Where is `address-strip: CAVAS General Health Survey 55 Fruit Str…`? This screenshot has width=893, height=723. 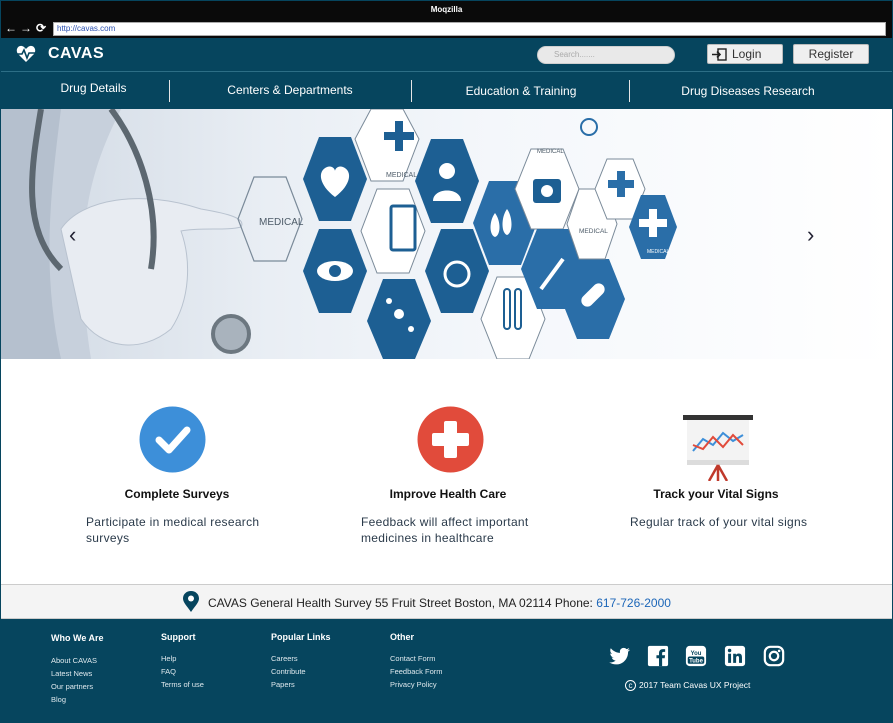 address-strip: CAVAS General Health Survey 55 Fruit Str… is located at coordinates (446, 601).